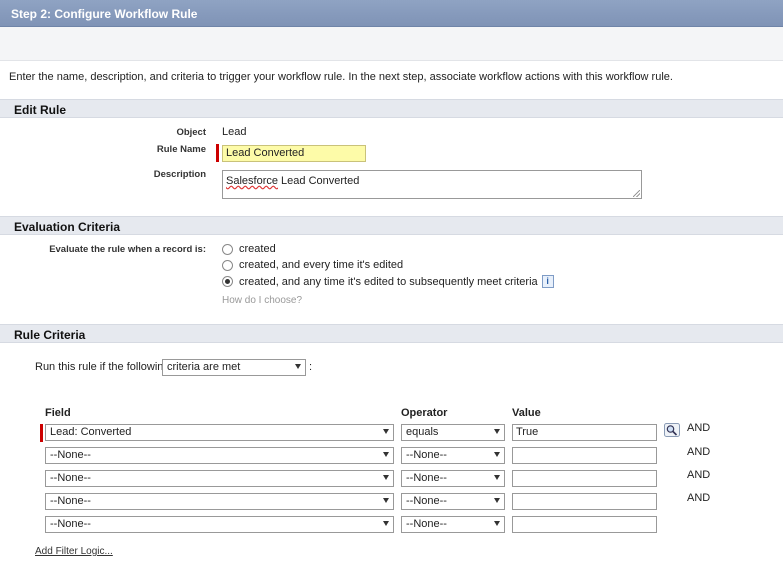  Describe the element at coordinates (219, 478) in the screenshot. I see `field-select-3: --None--` at that location.